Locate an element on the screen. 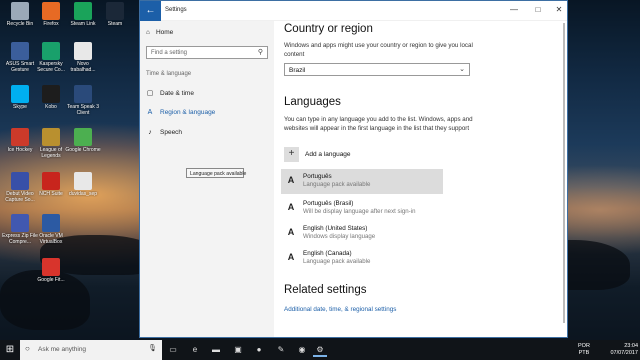  microphone-icon: 🎙 is located at coordinates (152, 348).